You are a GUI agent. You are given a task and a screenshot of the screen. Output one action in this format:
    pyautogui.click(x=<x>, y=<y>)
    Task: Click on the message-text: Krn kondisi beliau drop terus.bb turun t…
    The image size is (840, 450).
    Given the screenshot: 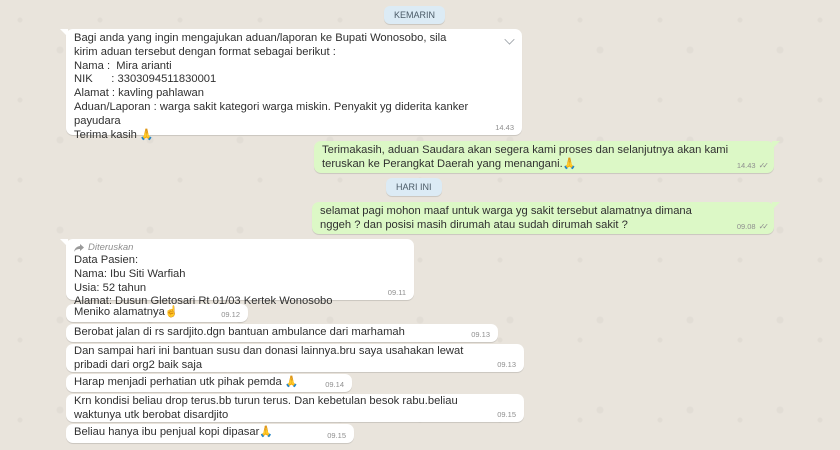 What is the action you would take?
    pyautogui.click(x=266, y=401)
    